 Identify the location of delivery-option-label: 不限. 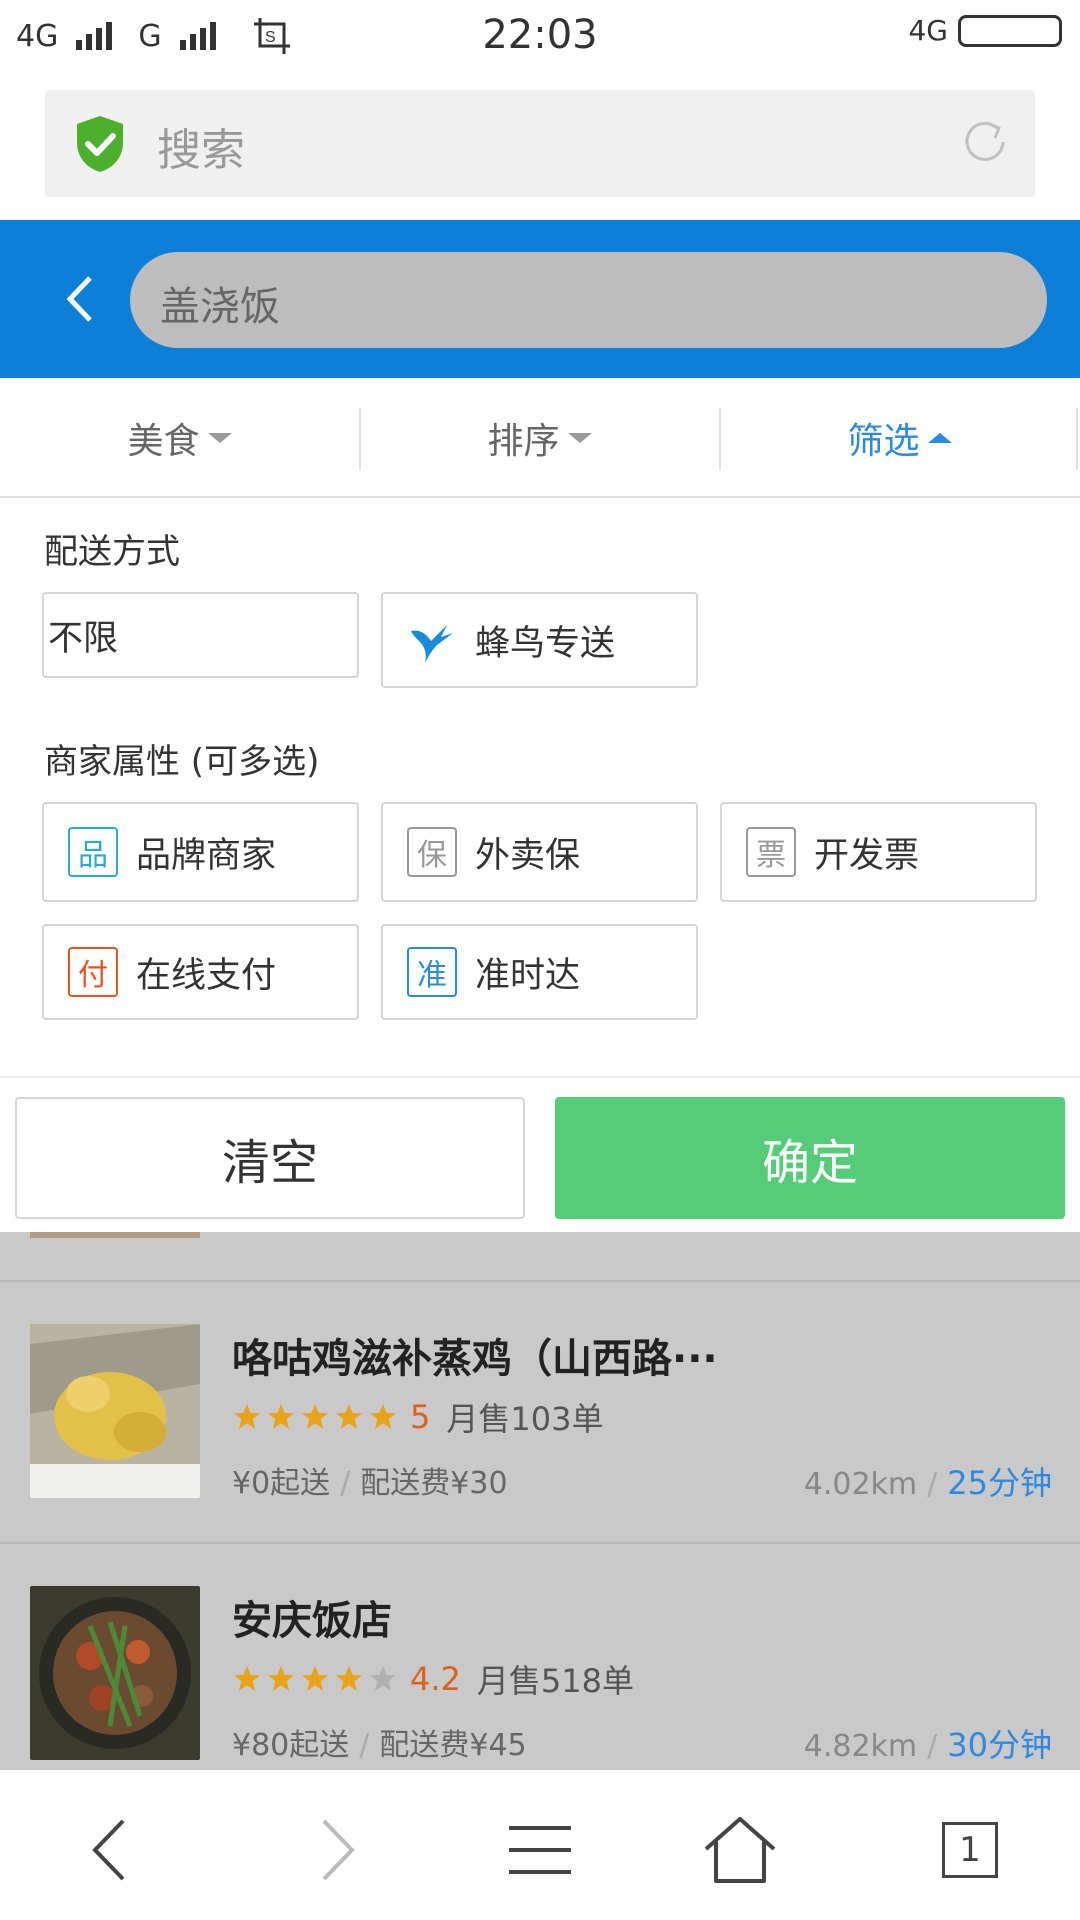
(83, 638).